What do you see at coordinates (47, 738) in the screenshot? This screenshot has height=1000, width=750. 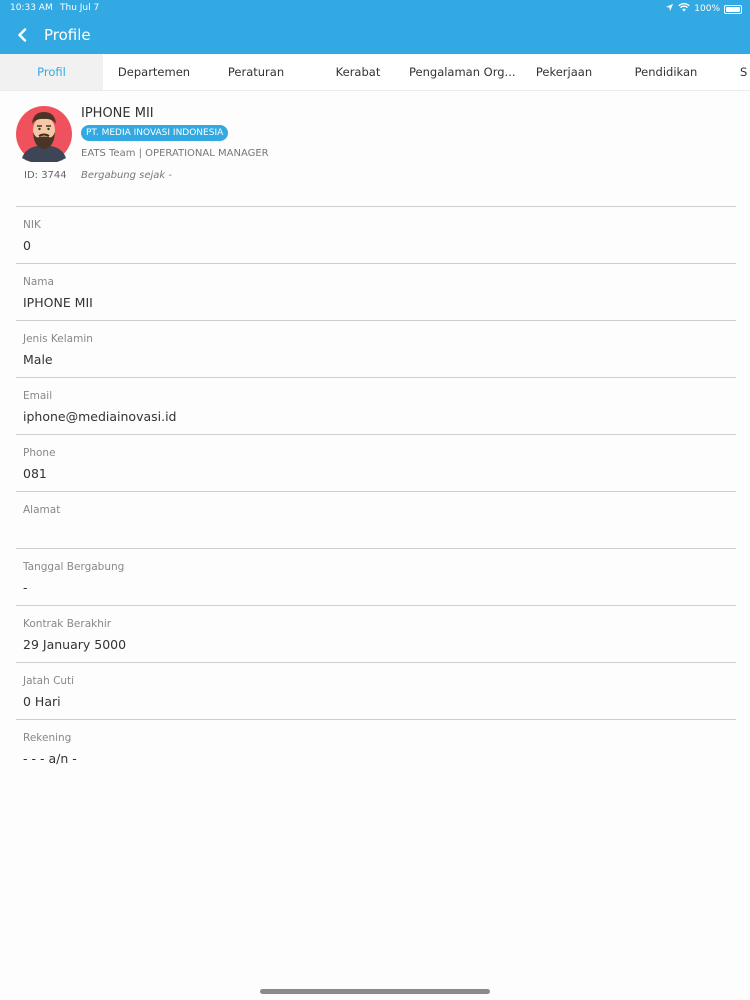 I see `field-label: Rekening` at bounding box center [47, 738].